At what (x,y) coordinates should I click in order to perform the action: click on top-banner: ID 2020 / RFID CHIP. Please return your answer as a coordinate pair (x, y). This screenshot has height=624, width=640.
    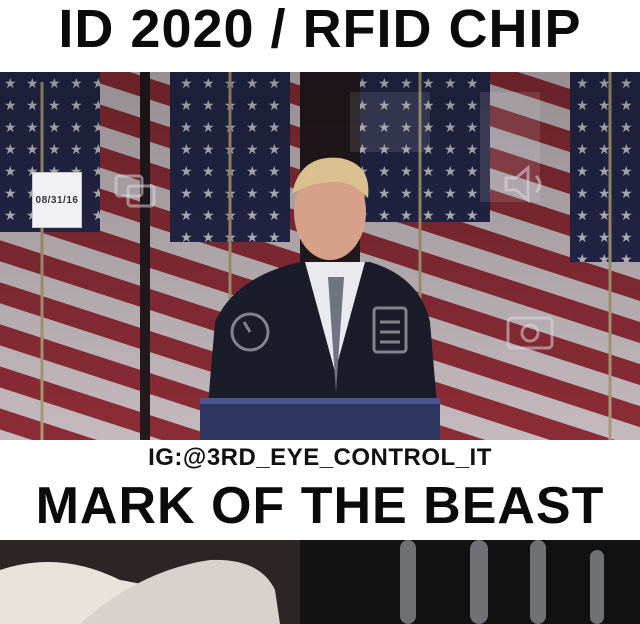
    Looking at the image, I should click on (320, 36).